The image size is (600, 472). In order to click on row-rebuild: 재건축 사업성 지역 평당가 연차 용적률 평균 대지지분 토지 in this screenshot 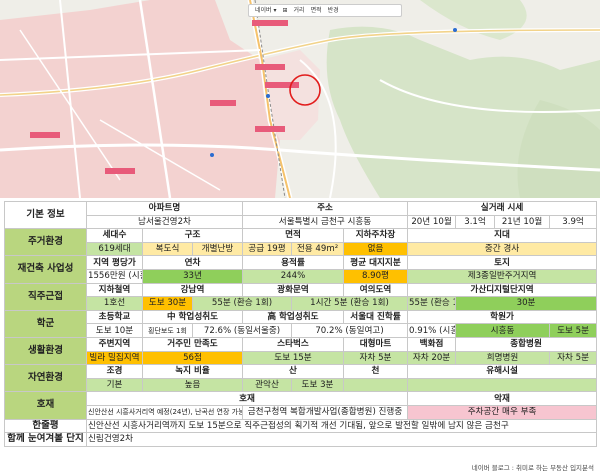, I will do `click(301, 269)`.